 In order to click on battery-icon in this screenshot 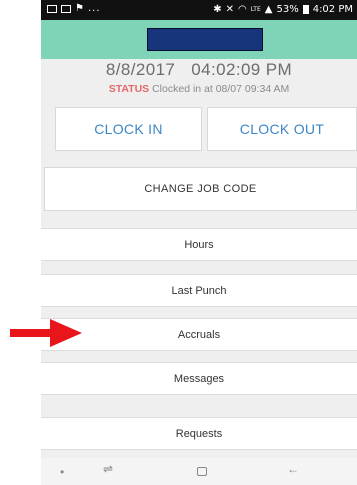, I will do `click(305, 9)`.